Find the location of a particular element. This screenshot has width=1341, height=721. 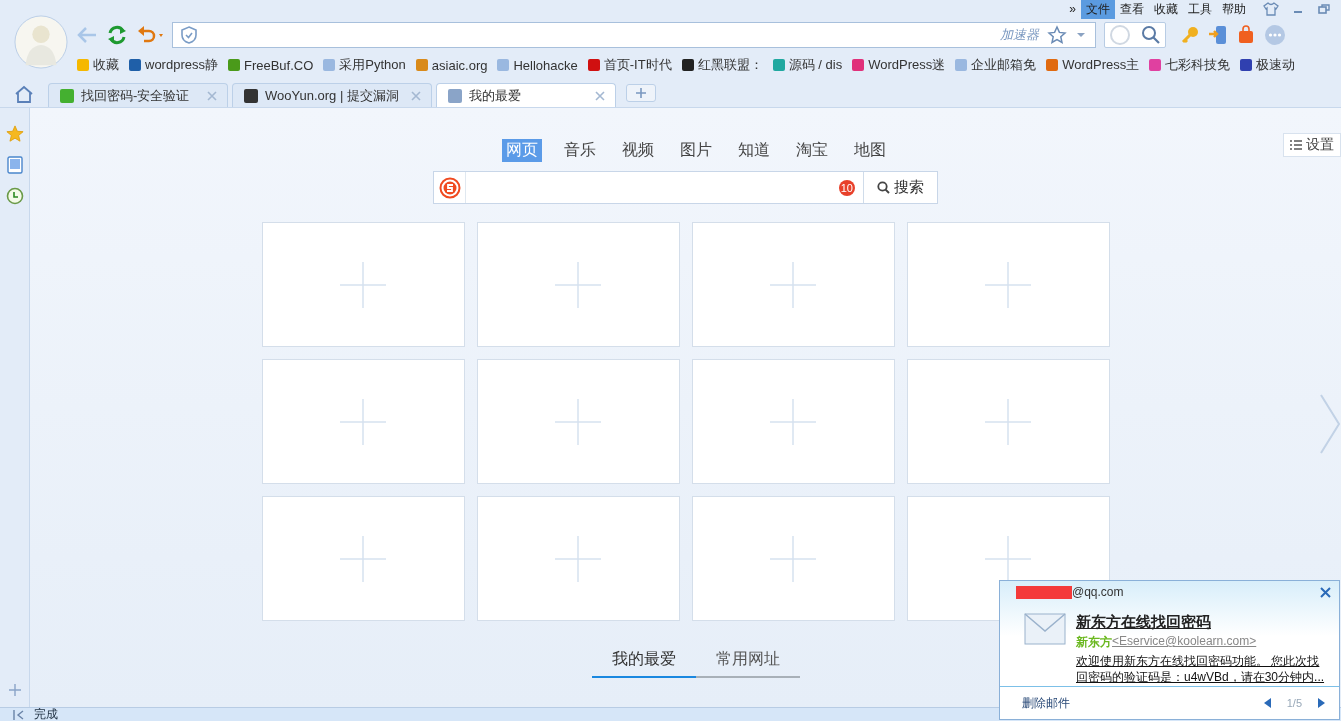

bookmark-item: 源码 / dis is located at coordinates (807, 65).